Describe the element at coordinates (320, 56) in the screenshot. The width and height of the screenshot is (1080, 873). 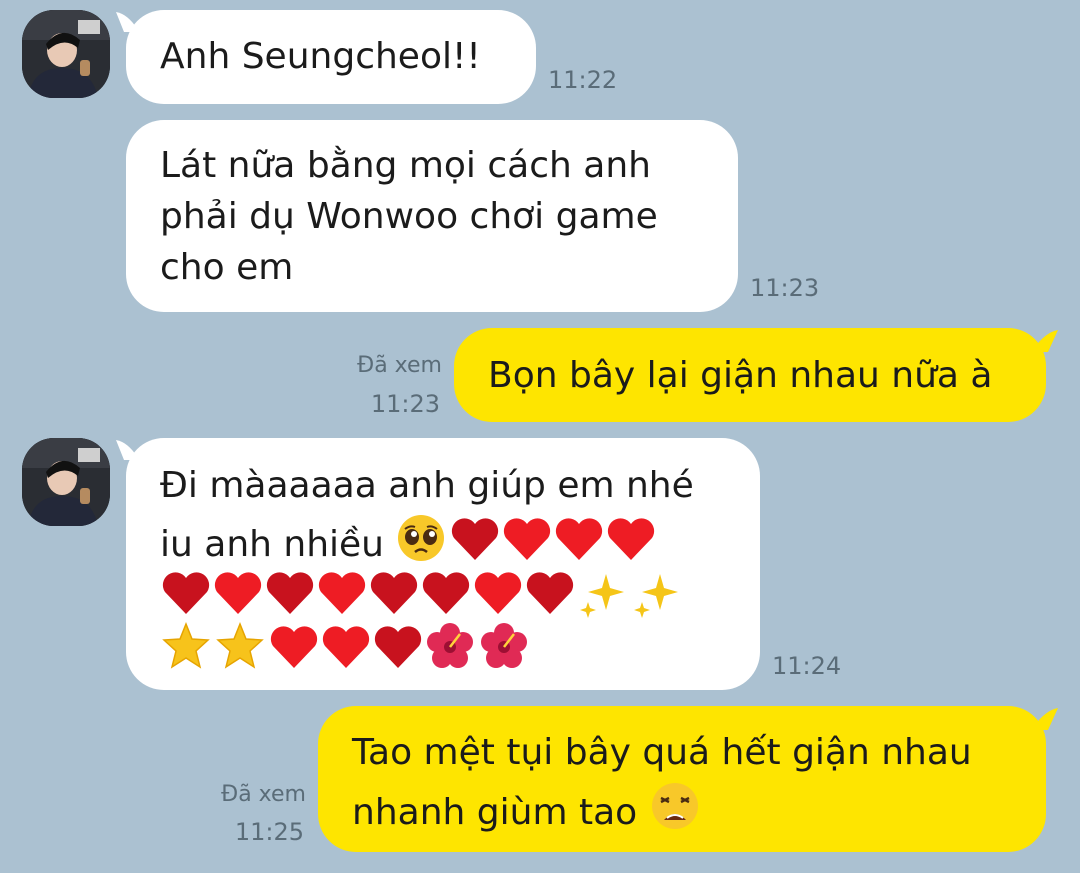
I see `message-text: Anh Seungcheol!!` at that location.